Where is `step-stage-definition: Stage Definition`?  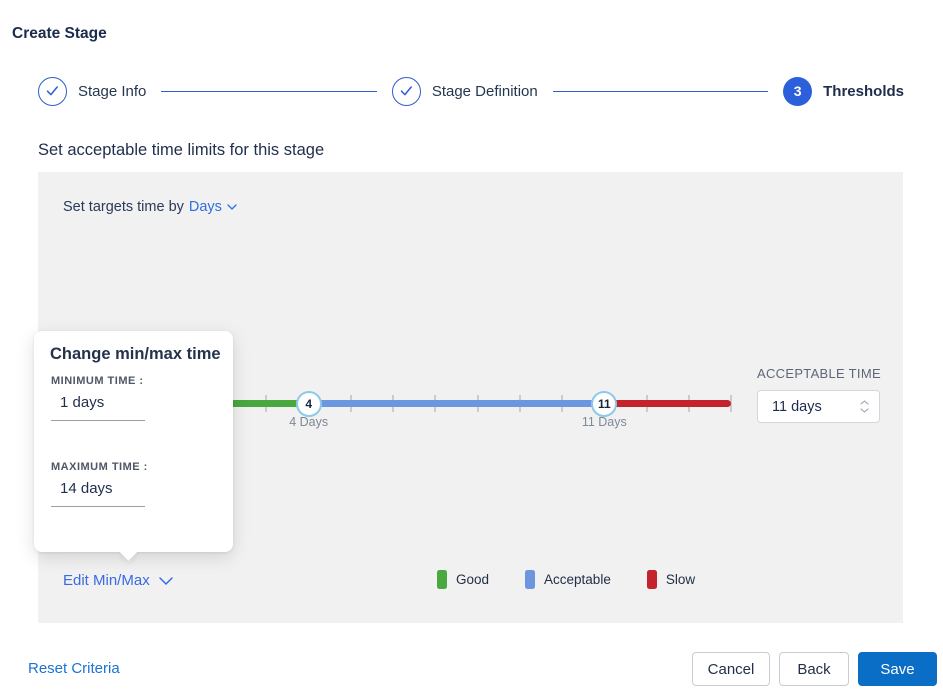 step-stage-definition: Stage Definition is located at coordinates (464, 91).